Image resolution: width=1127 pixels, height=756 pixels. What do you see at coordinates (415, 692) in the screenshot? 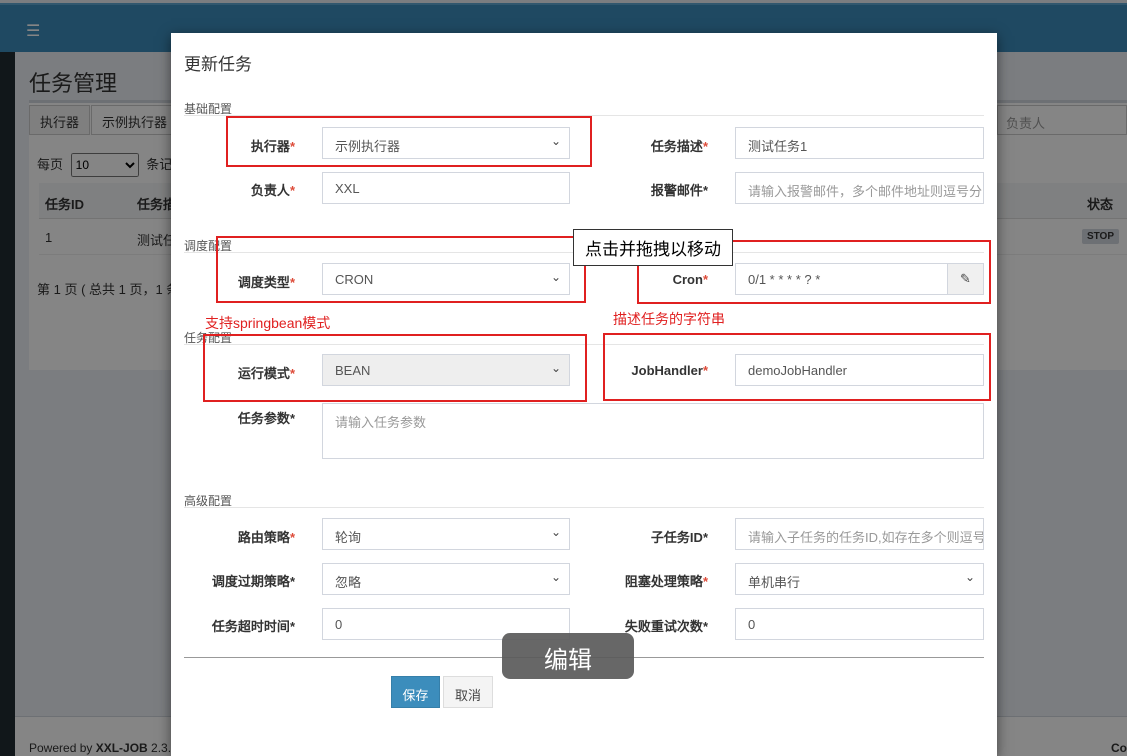
I see `save-button: 保存` at bounding box center [415, 692].